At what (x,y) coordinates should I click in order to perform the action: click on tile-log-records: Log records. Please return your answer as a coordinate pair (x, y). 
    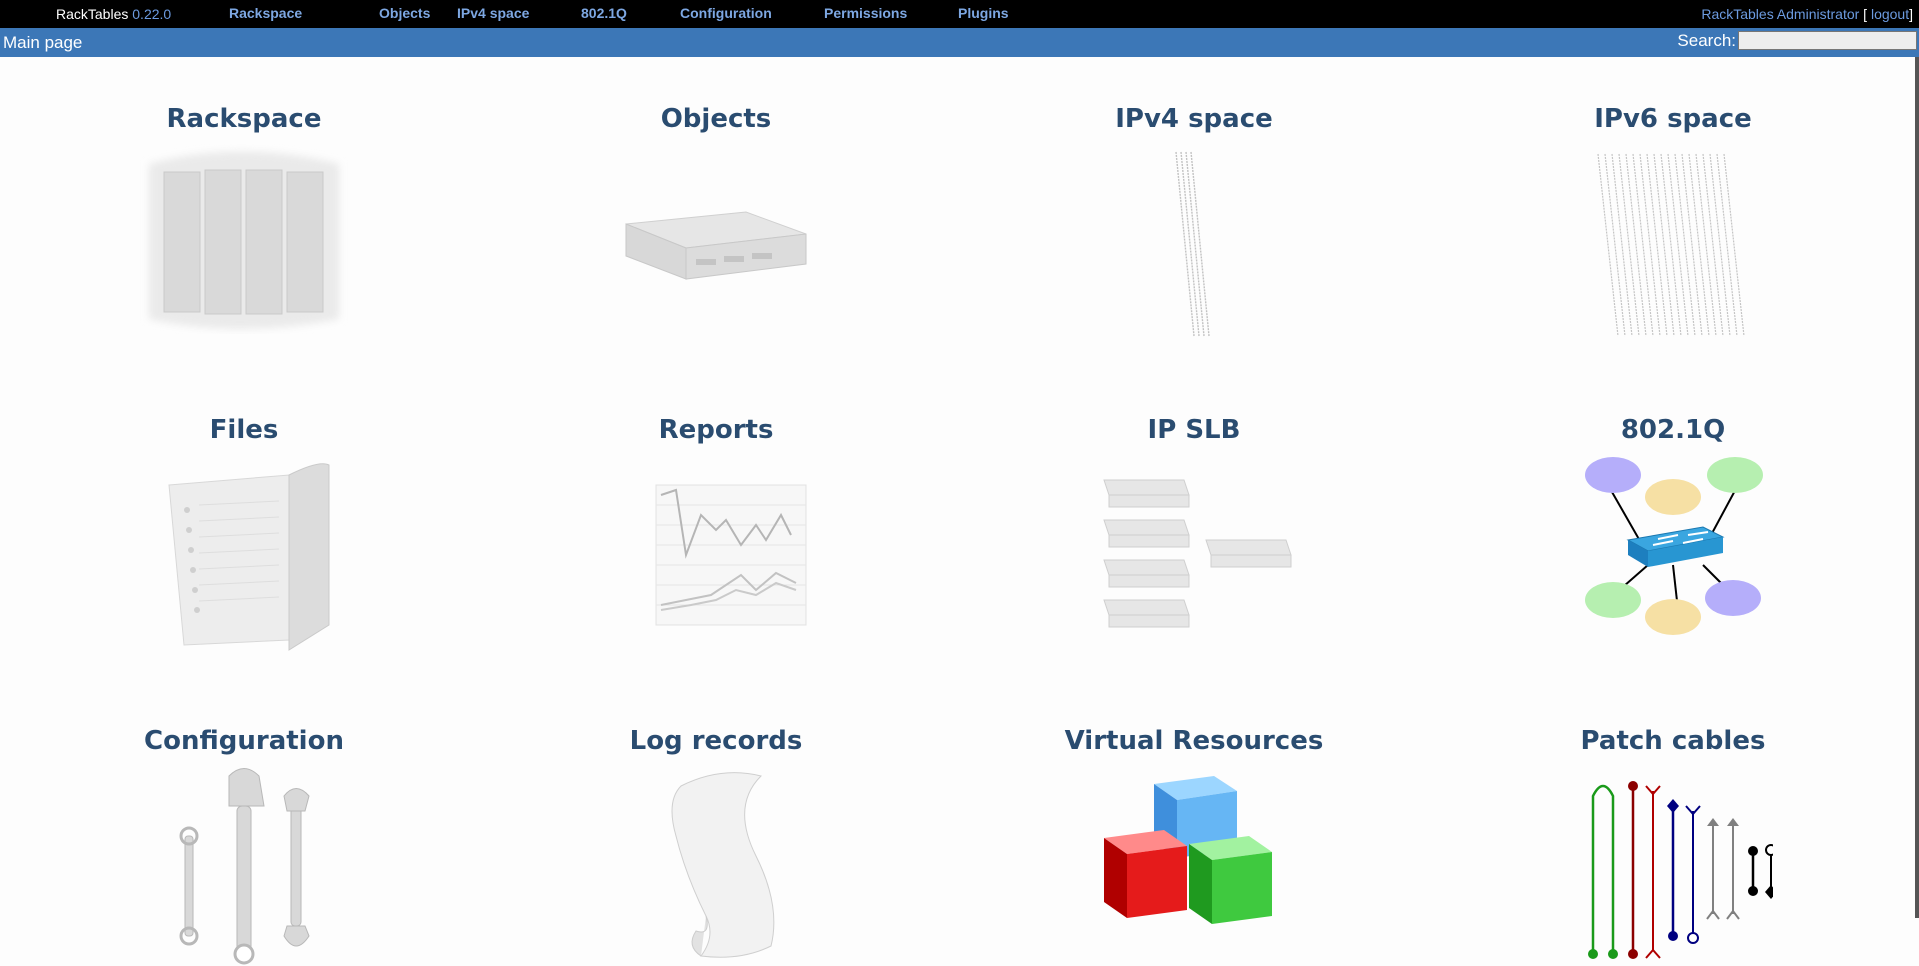
    Looking at the image, I should click on (716, 846).